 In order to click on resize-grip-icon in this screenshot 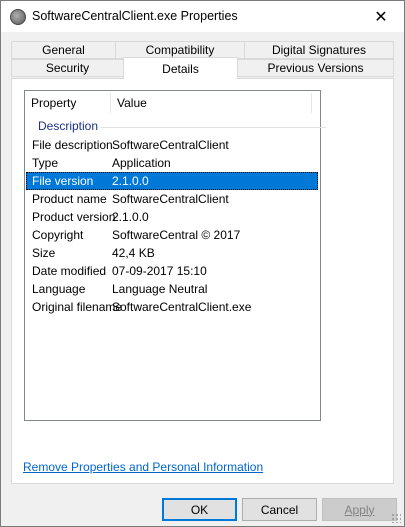, I will do `click(396, 518)`.